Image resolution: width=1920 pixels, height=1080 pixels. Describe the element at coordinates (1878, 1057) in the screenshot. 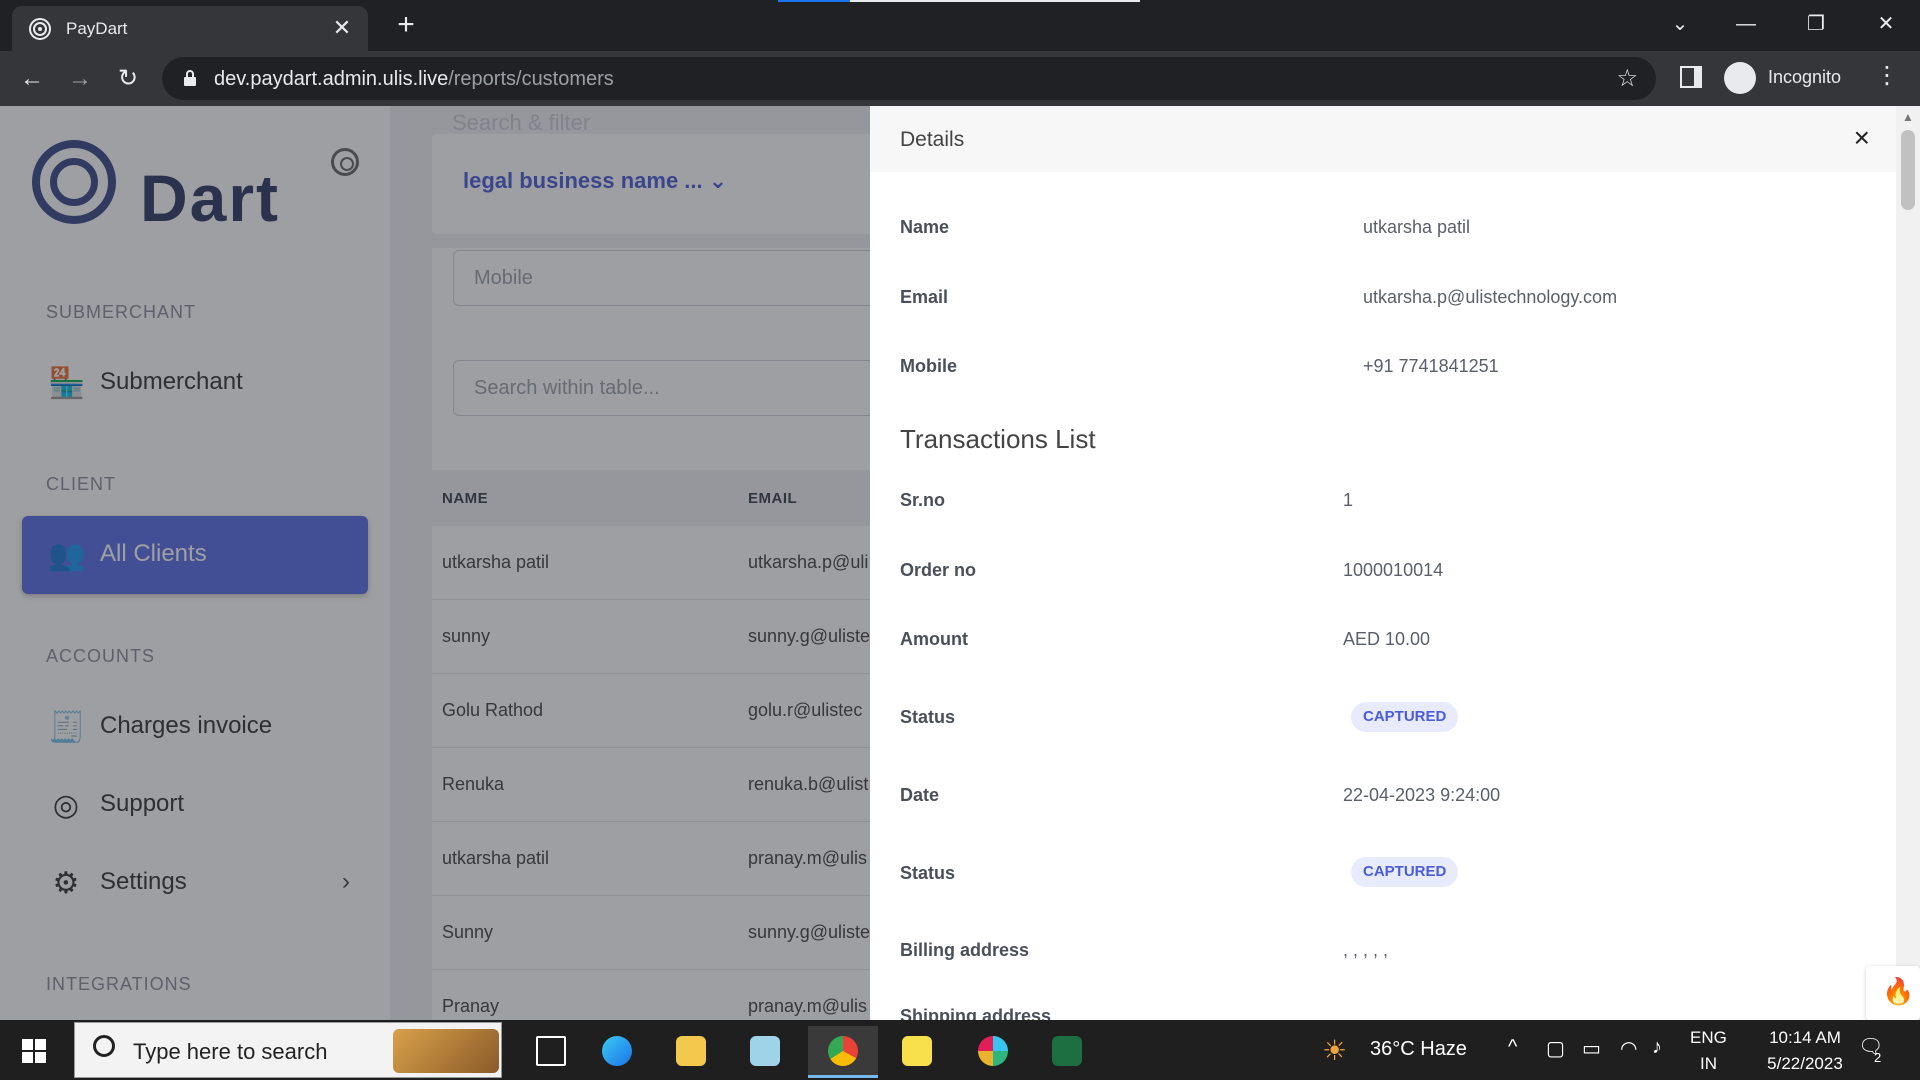

I see `notification-count: 2` at that location.